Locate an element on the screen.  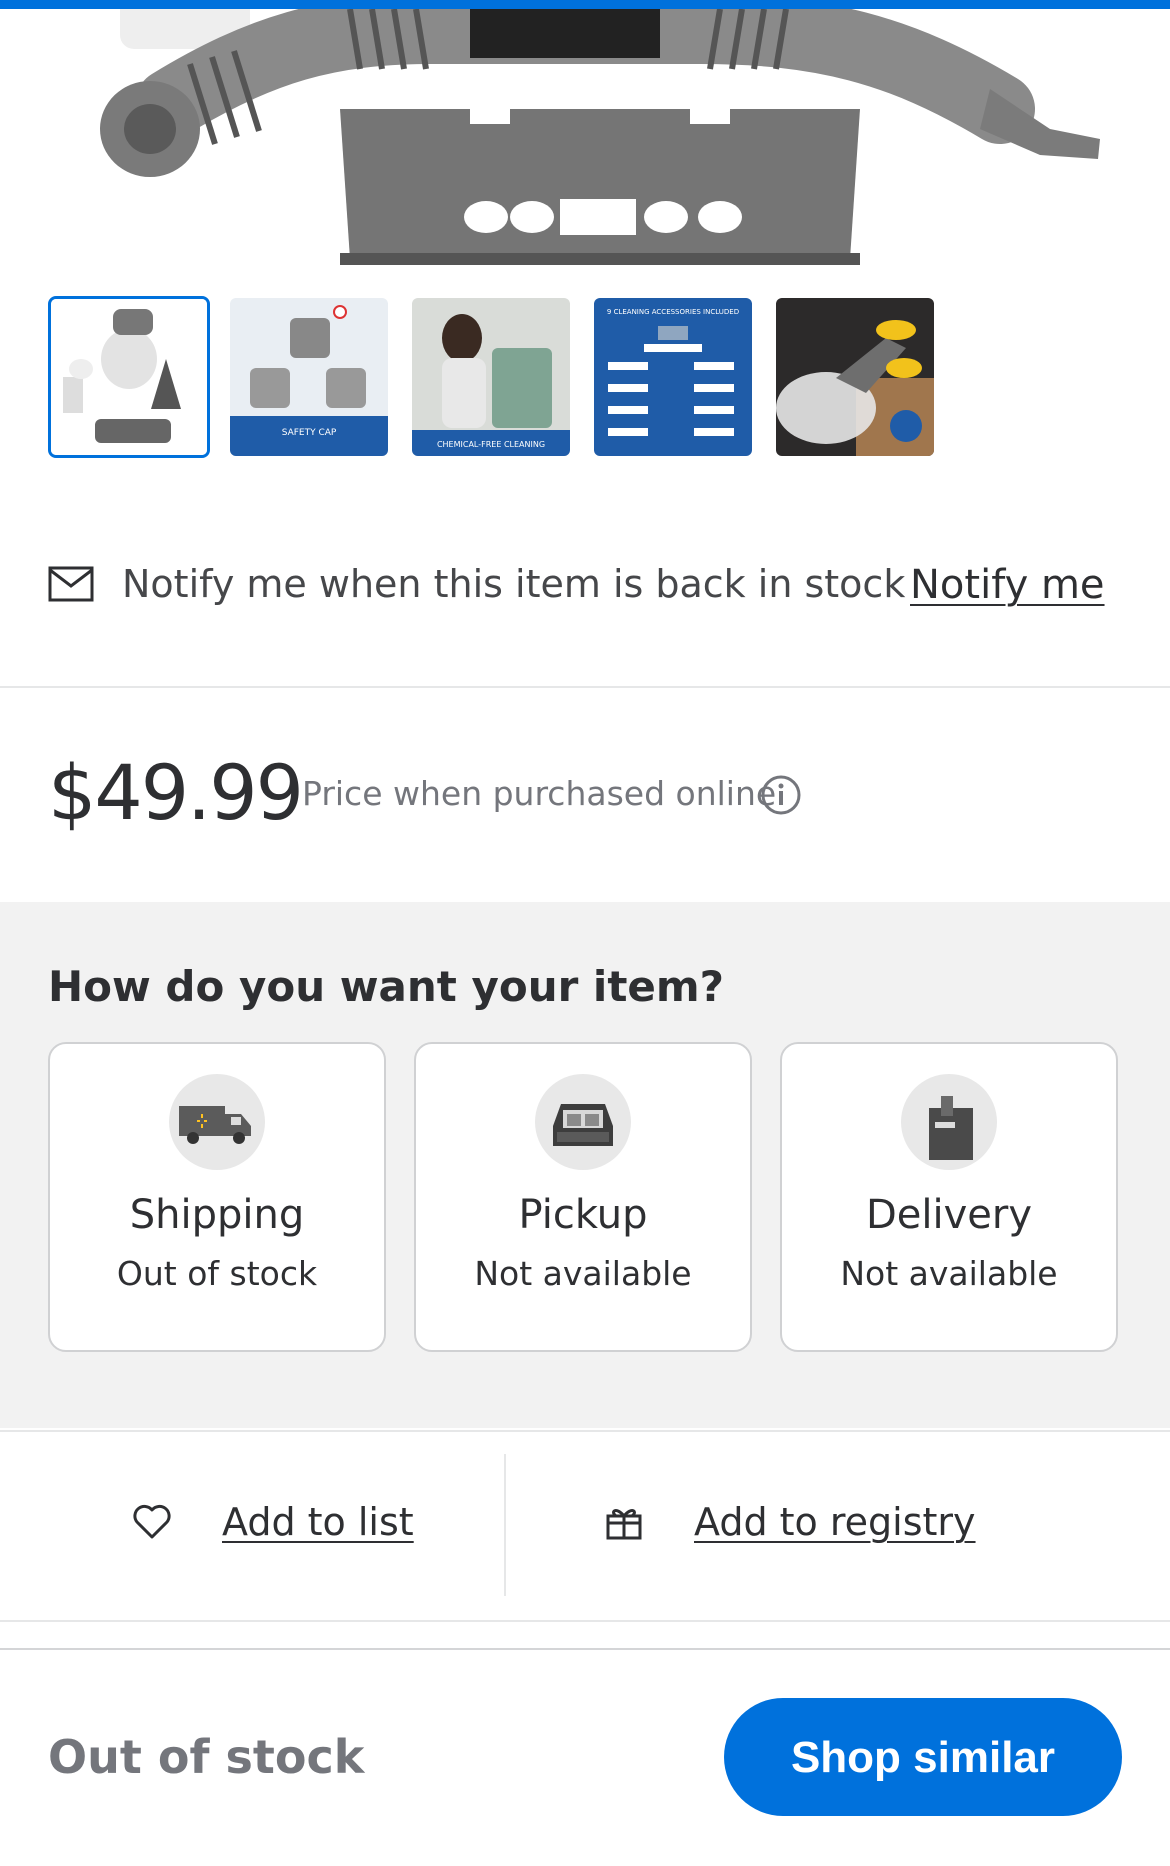
delivery-title: Delivery is located at coordinates (949, 1215).